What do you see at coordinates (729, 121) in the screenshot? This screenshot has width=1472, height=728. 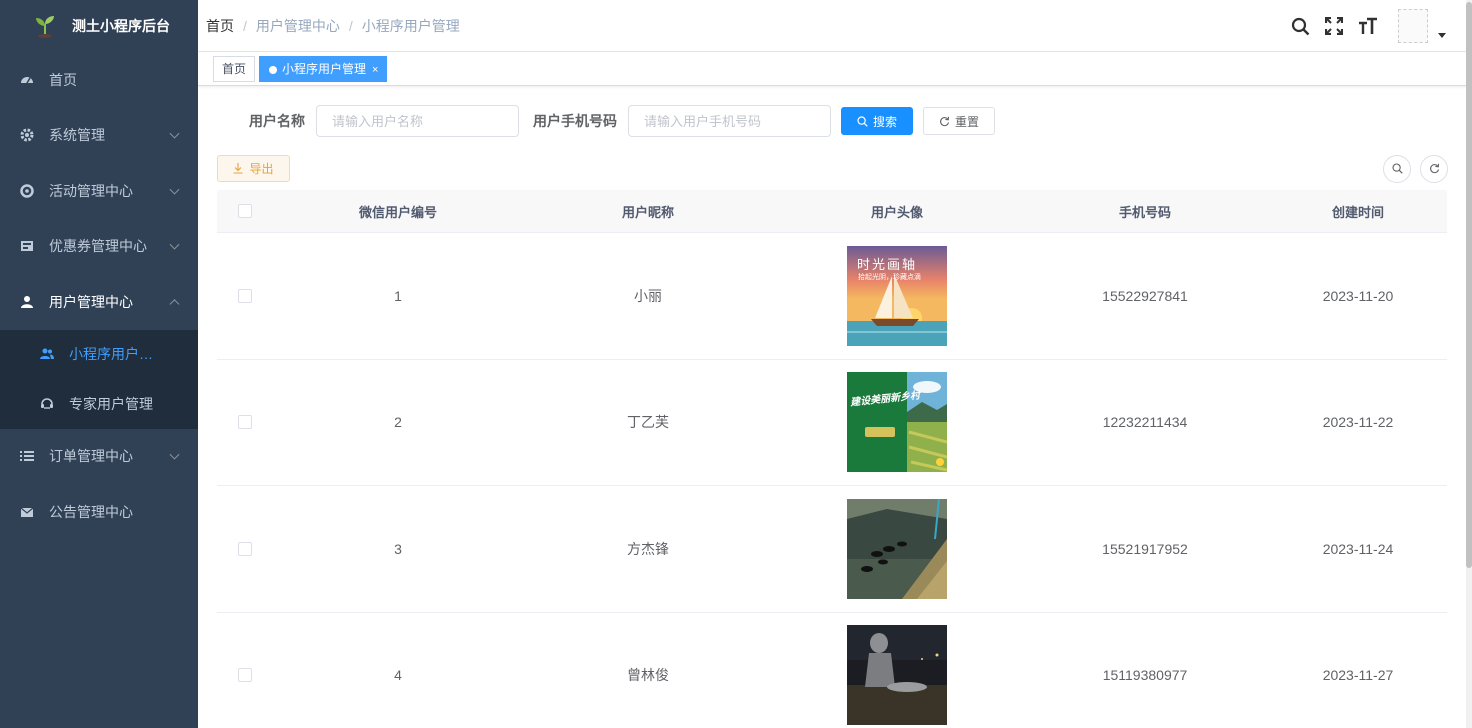 I see `phone-input` at bounding box center [729, 121].